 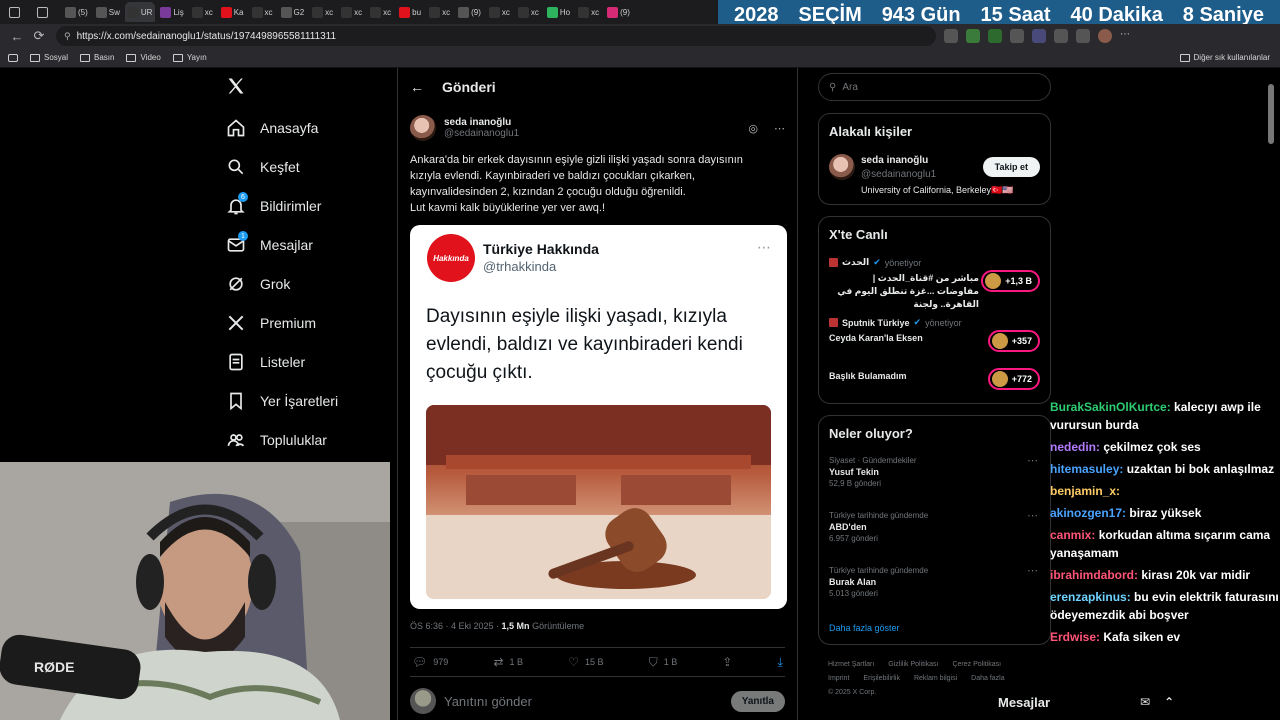 I want to click on expand-chevron-icon: ⌃, so click(x=1169, y=702).